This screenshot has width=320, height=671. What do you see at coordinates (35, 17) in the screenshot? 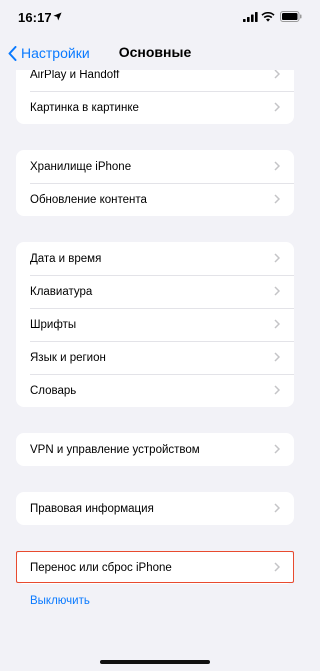
I see `status-time: 16:17` at bounding box center [35, 17].